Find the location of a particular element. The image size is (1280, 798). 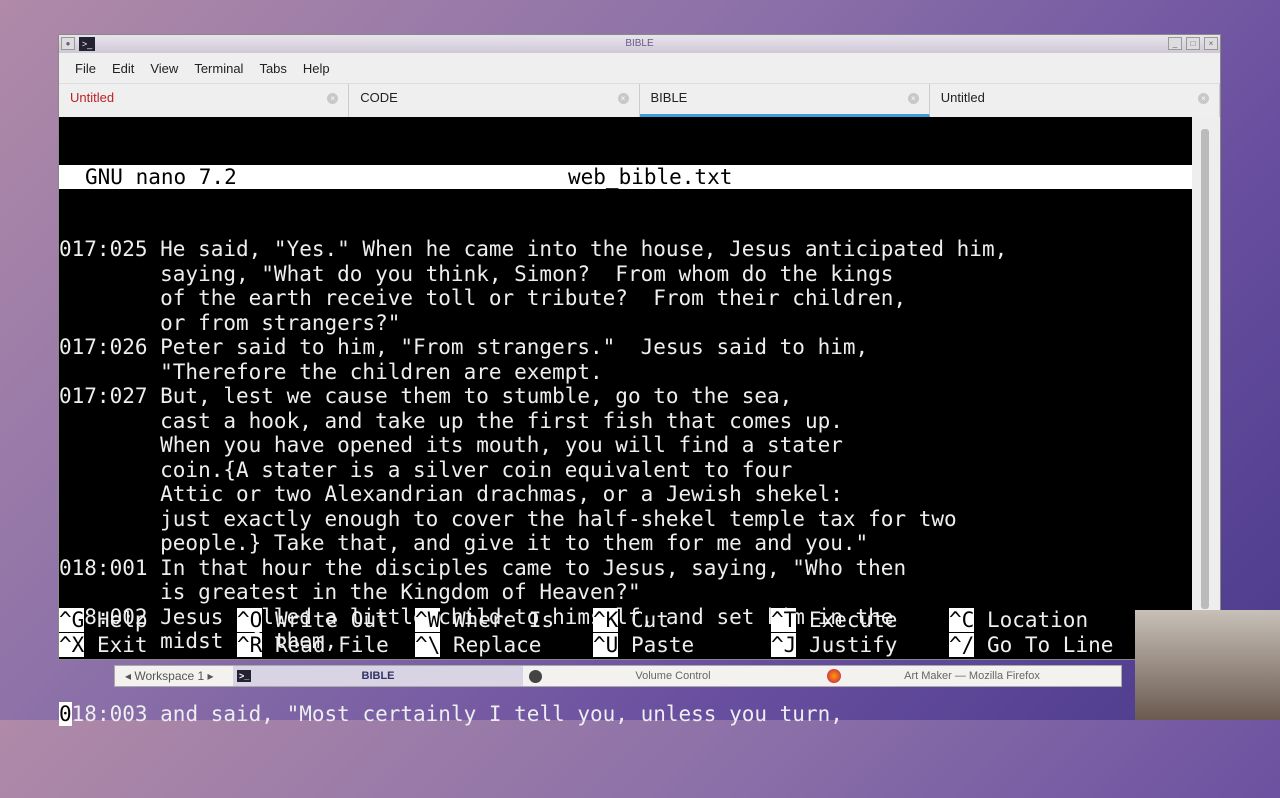

taskbar-item-firefox: Art Maker — Mozilla Firefox is located at coordinates (972, 676).